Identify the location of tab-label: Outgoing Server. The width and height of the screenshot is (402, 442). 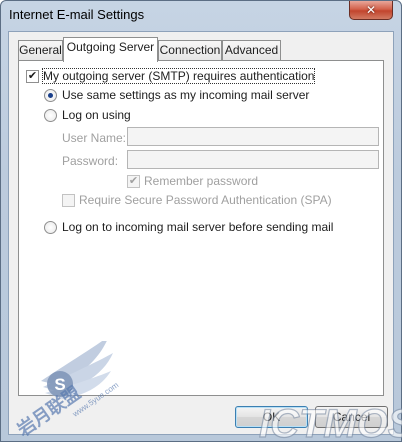
(110, 47).